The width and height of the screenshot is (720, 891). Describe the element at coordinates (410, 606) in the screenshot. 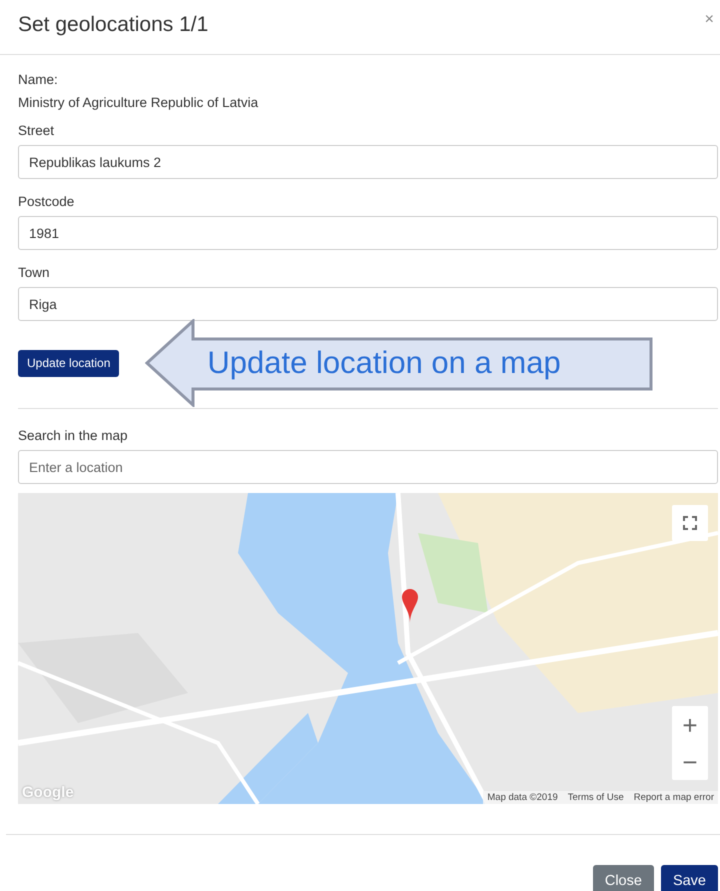

I see `map-pin-icon` at that location.